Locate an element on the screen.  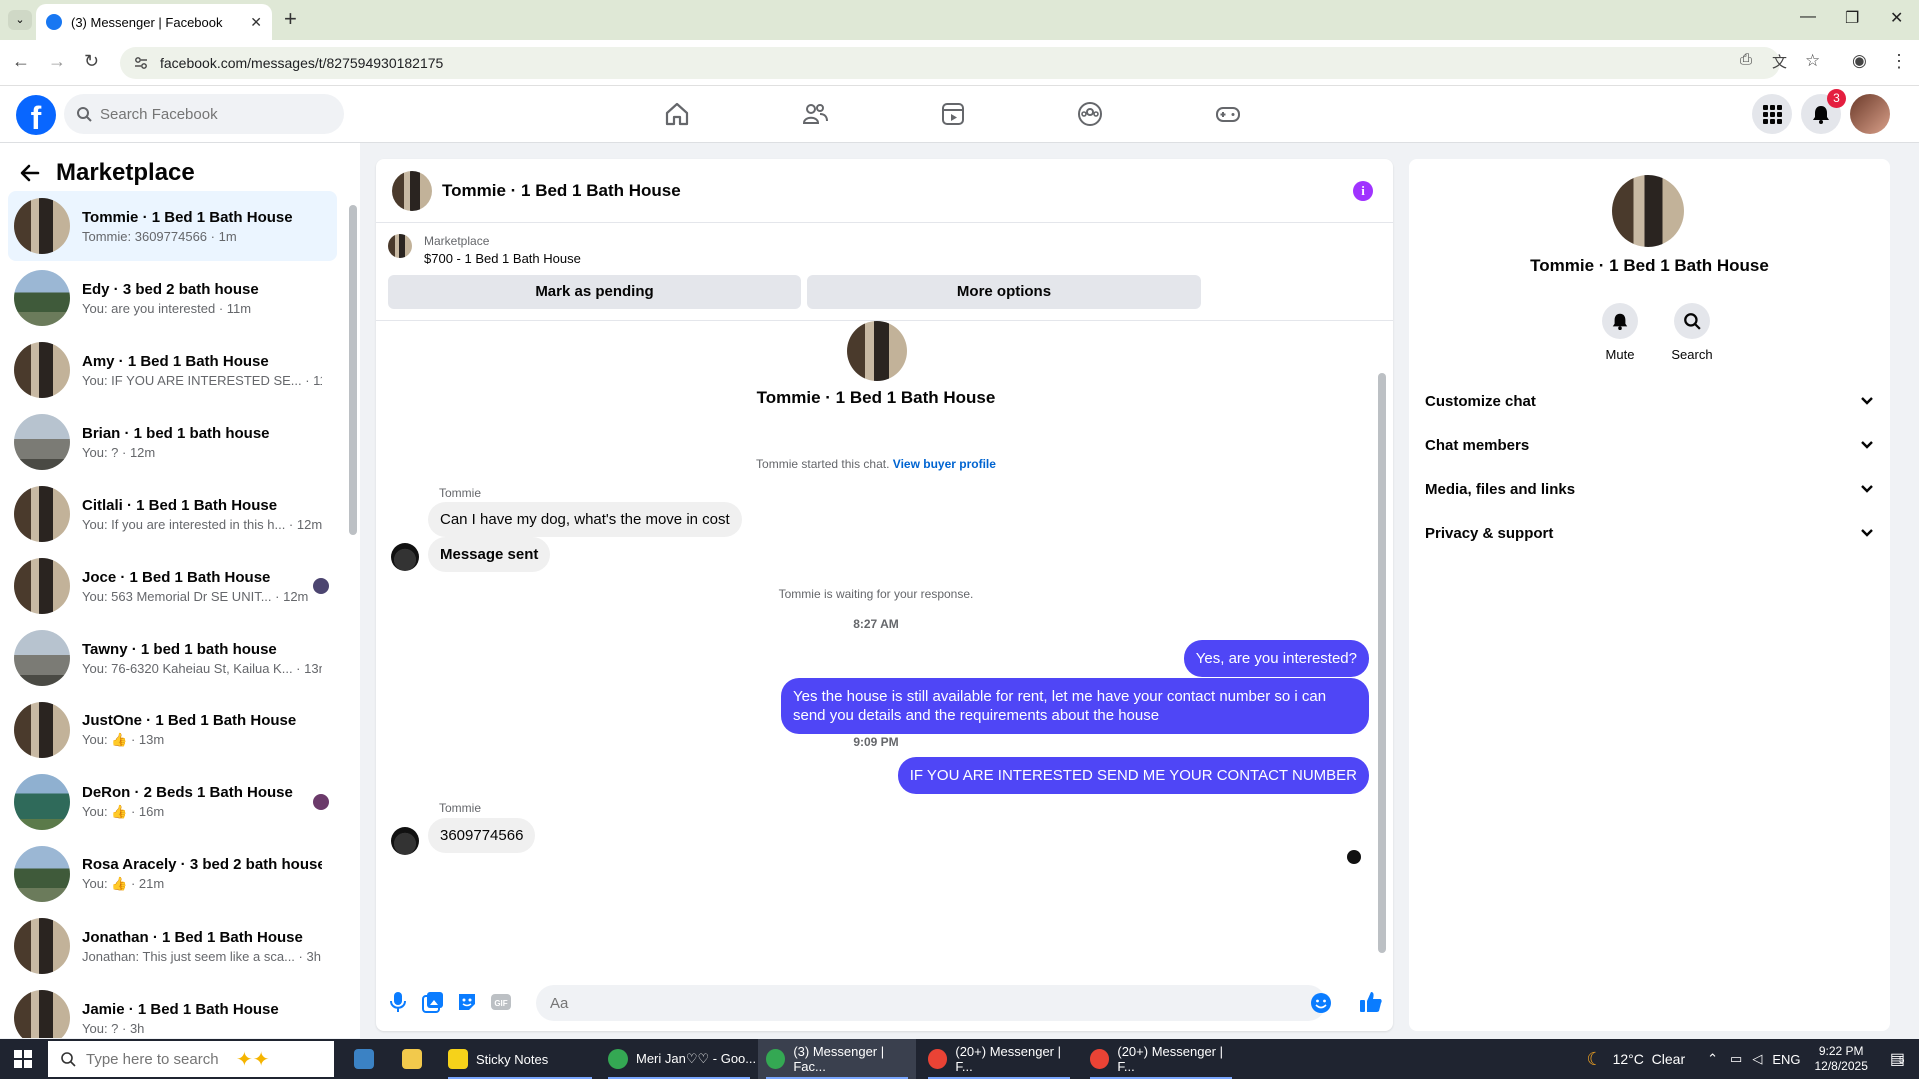
facebook-logo-icon: f is located at coordinates (36, 115).